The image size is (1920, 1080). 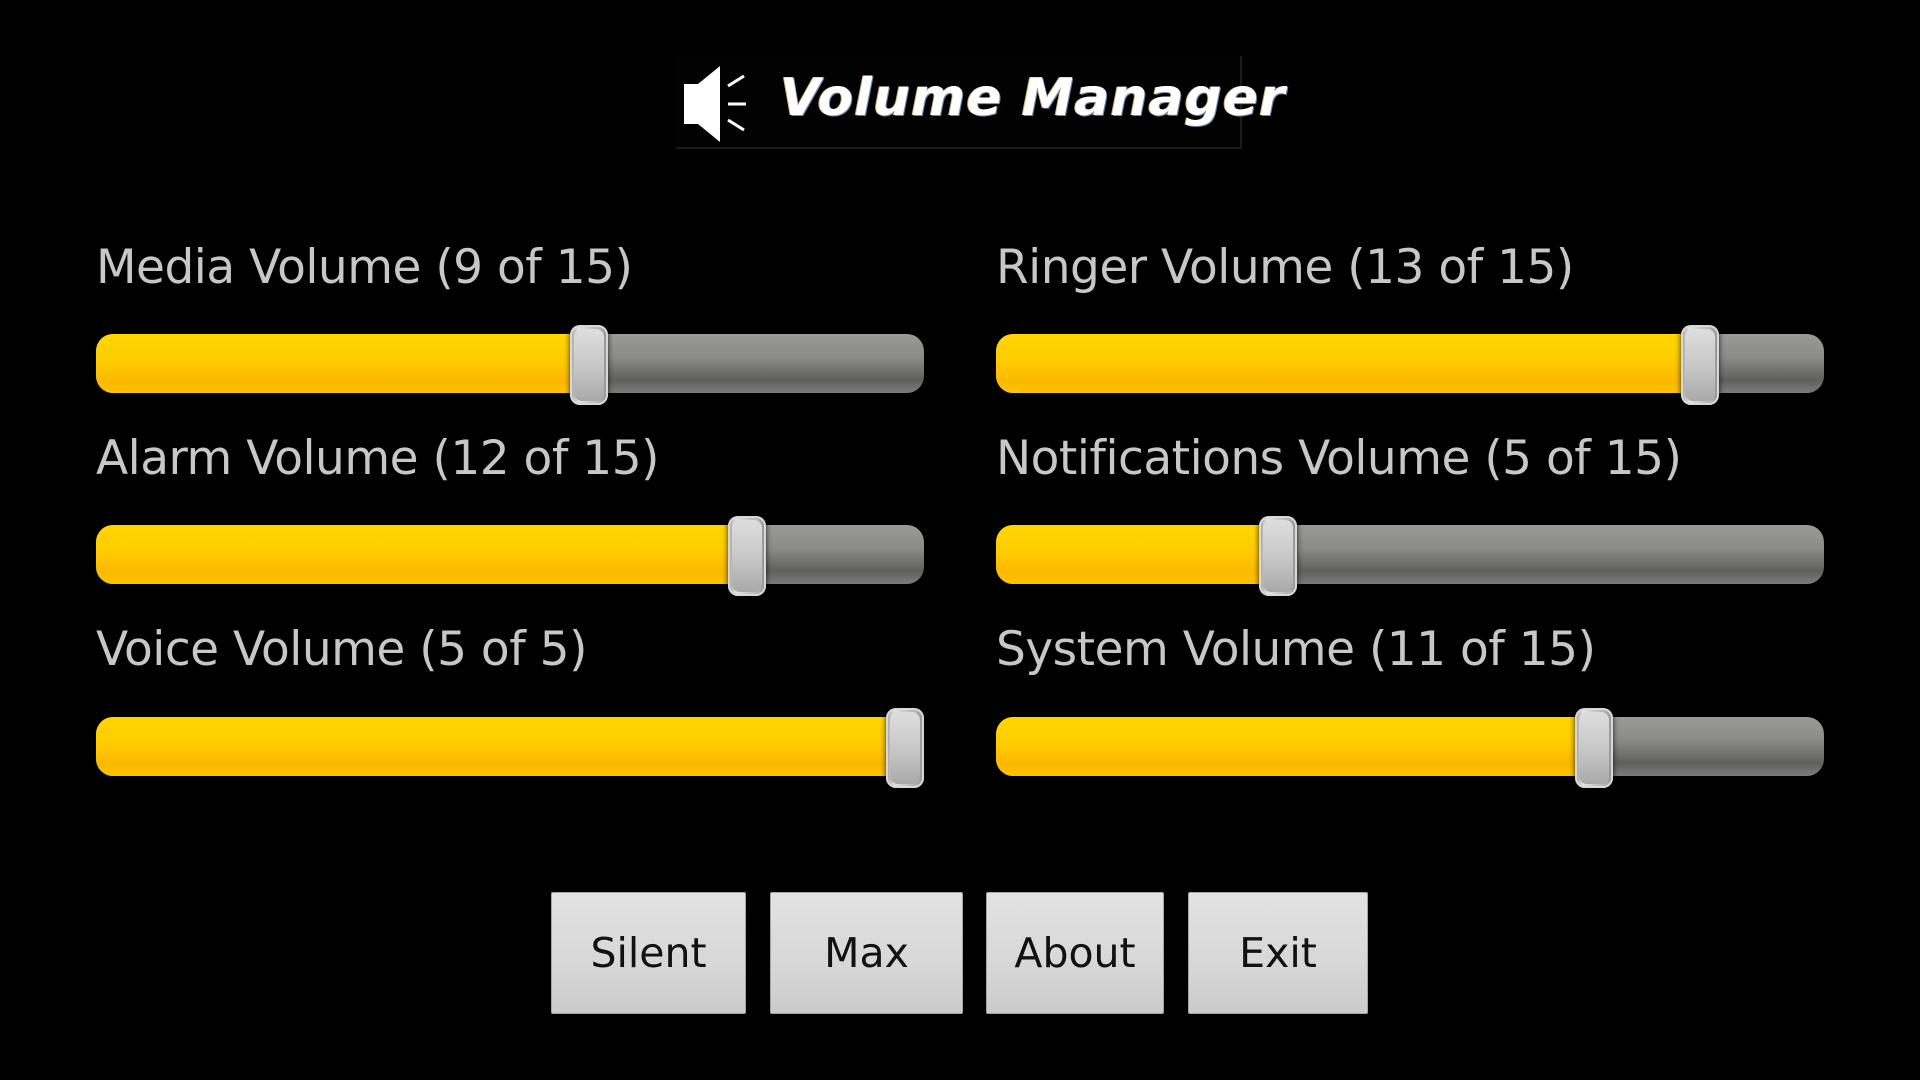 I want to click on alarm-volume-slider, so click(x=510, y=556).